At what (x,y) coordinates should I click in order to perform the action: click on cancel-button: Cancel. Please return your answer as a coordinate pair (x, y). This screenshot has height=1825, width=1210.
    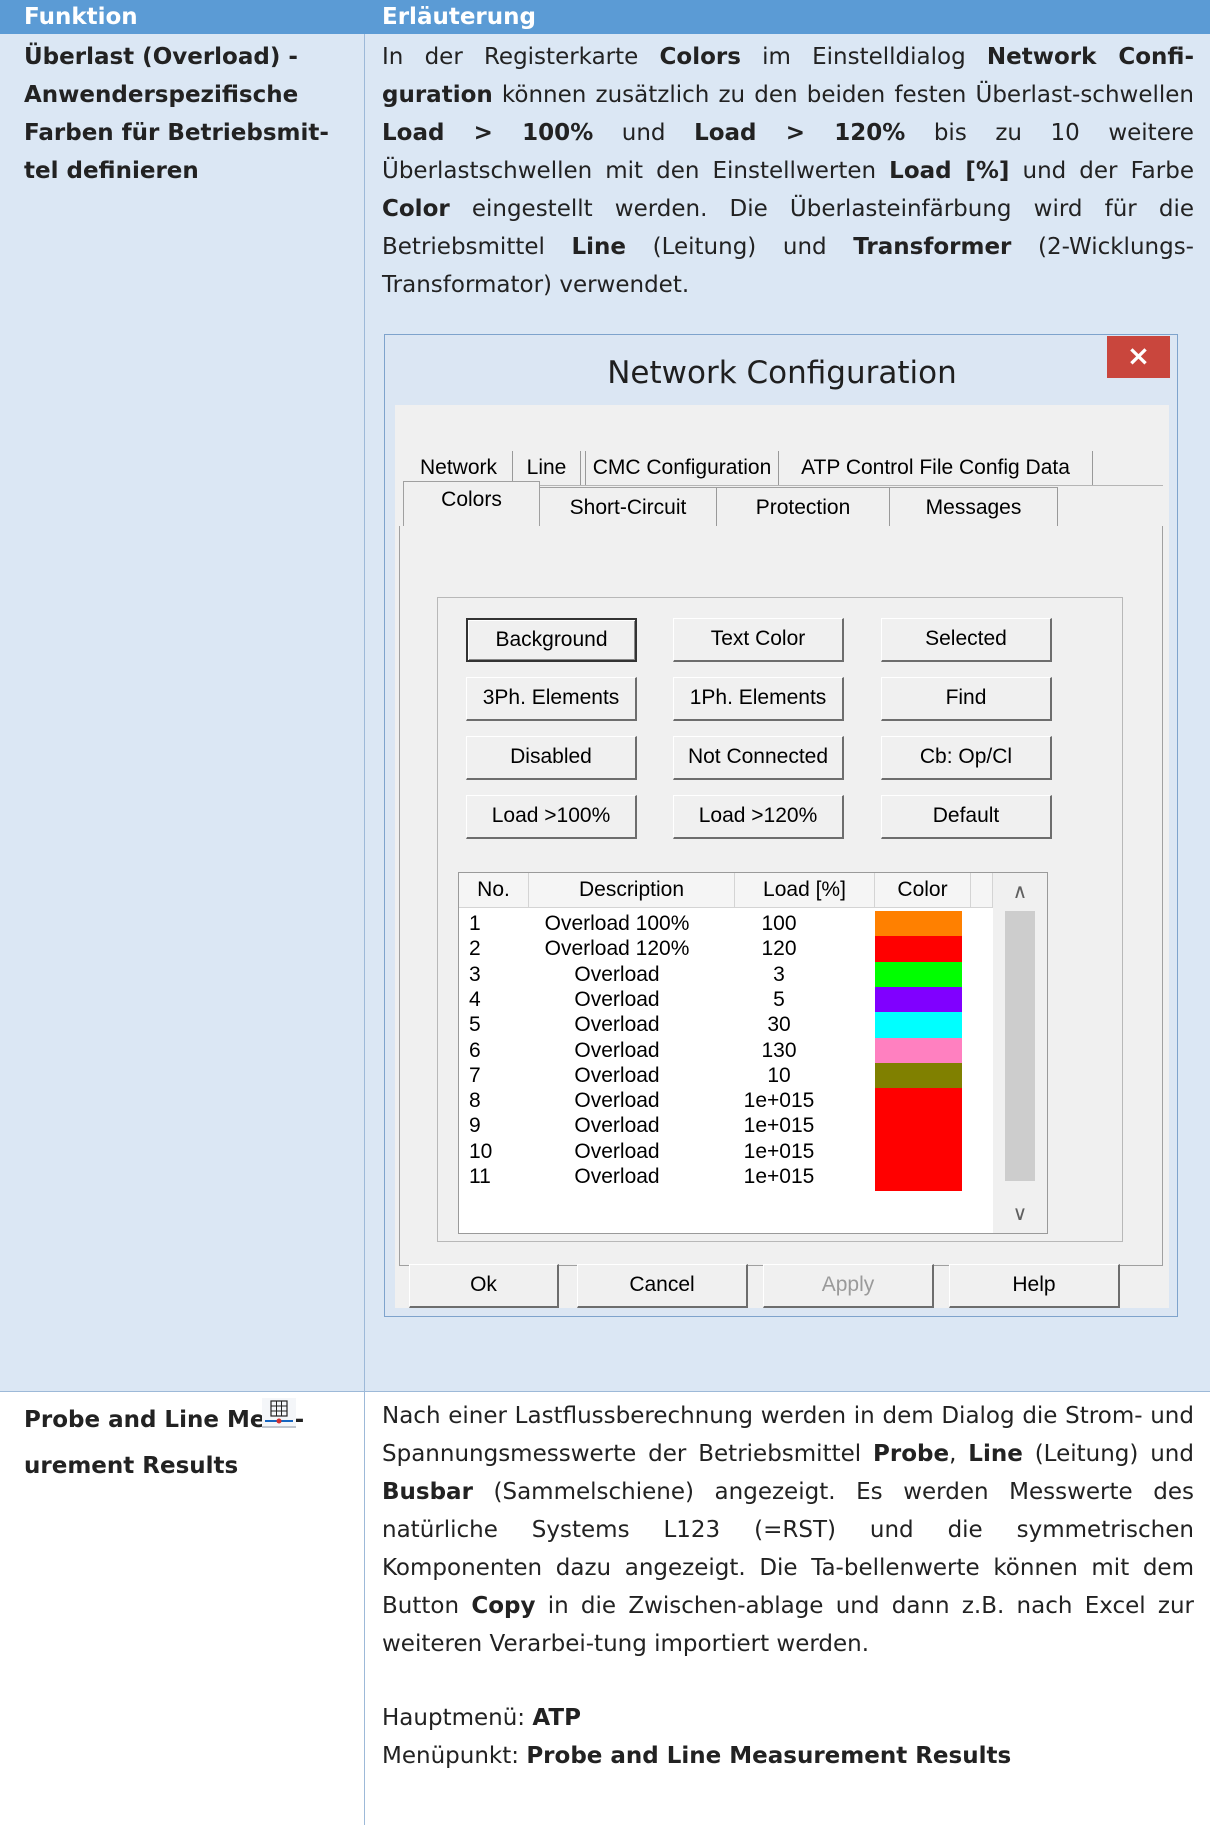
    Looking at the image, I should click on (662, 1286).